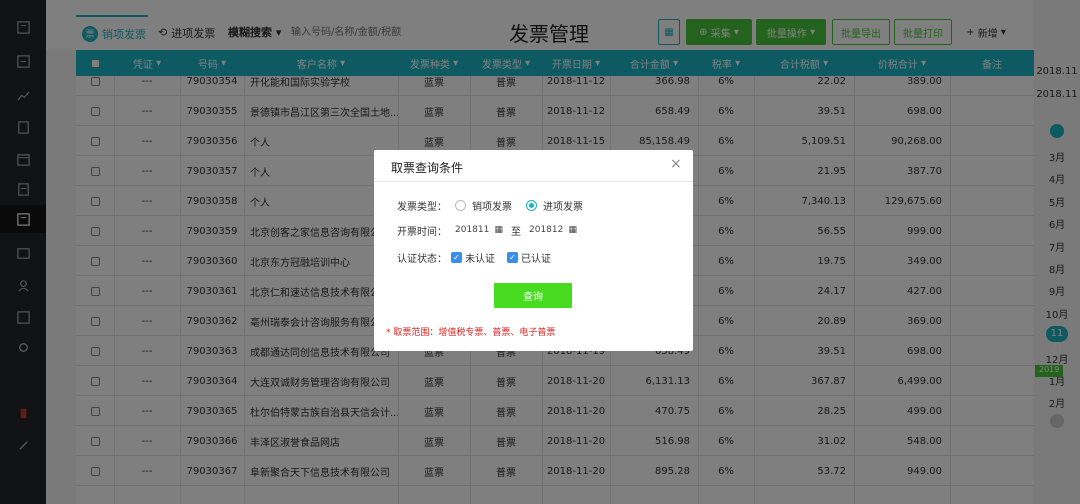 Image resolution: width=1080 pixels, height=504 pixels. What do you see at coordinates (427, 168) in the screenshot?
I see `dialog-title: 取票查询条件` at bounding box center [427, 168].